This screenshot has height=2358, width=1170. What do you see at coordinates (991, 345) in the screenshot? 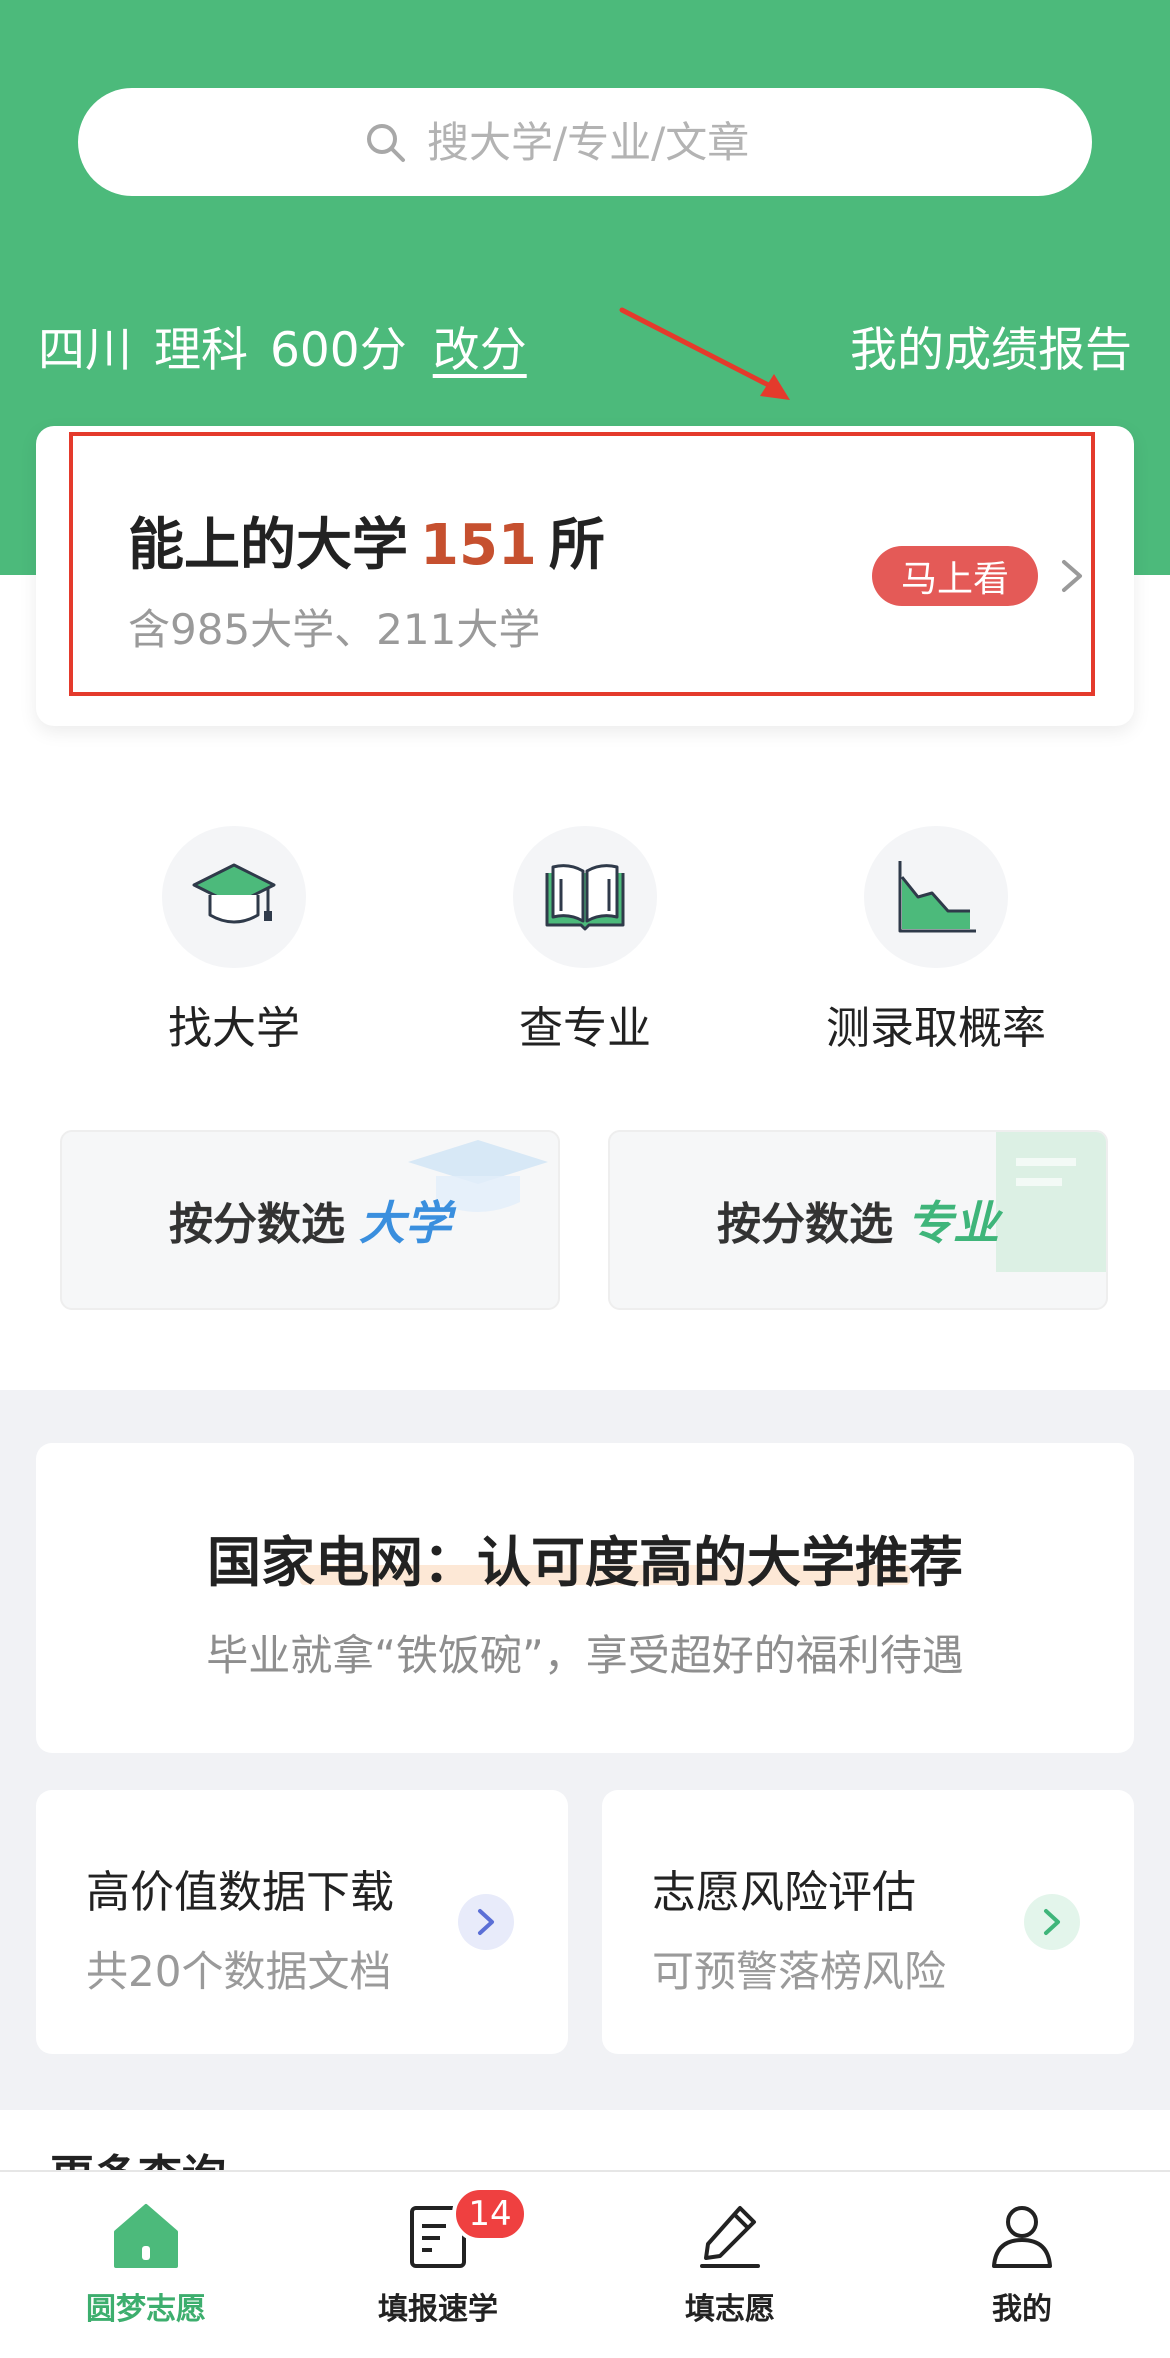
I see `score-report-link: 我的成绩报告` at bounding box center [991, 345].